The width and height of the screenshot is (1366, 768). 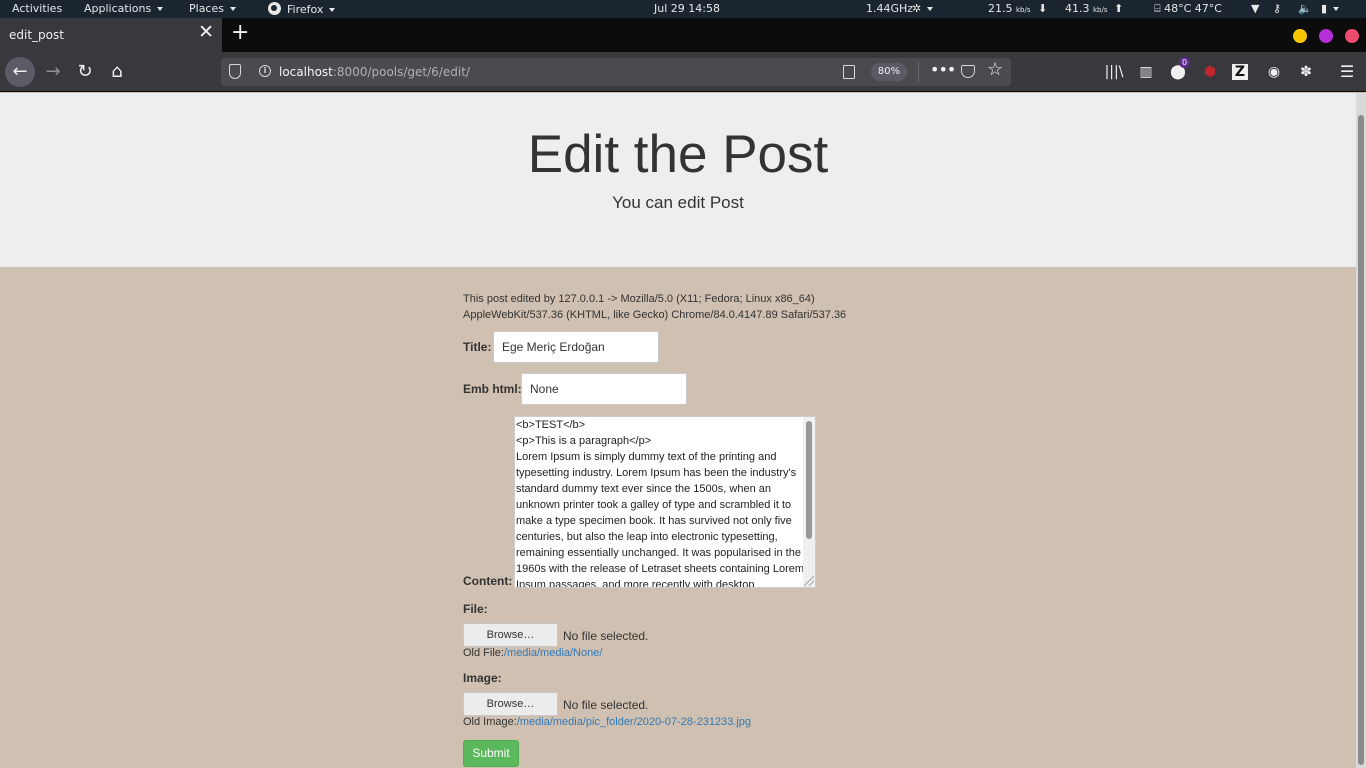 What do you see at coordinates (1114, 72) in the screenshot?
I see `library-icon: |||\` at bounding box center [1114, 72].